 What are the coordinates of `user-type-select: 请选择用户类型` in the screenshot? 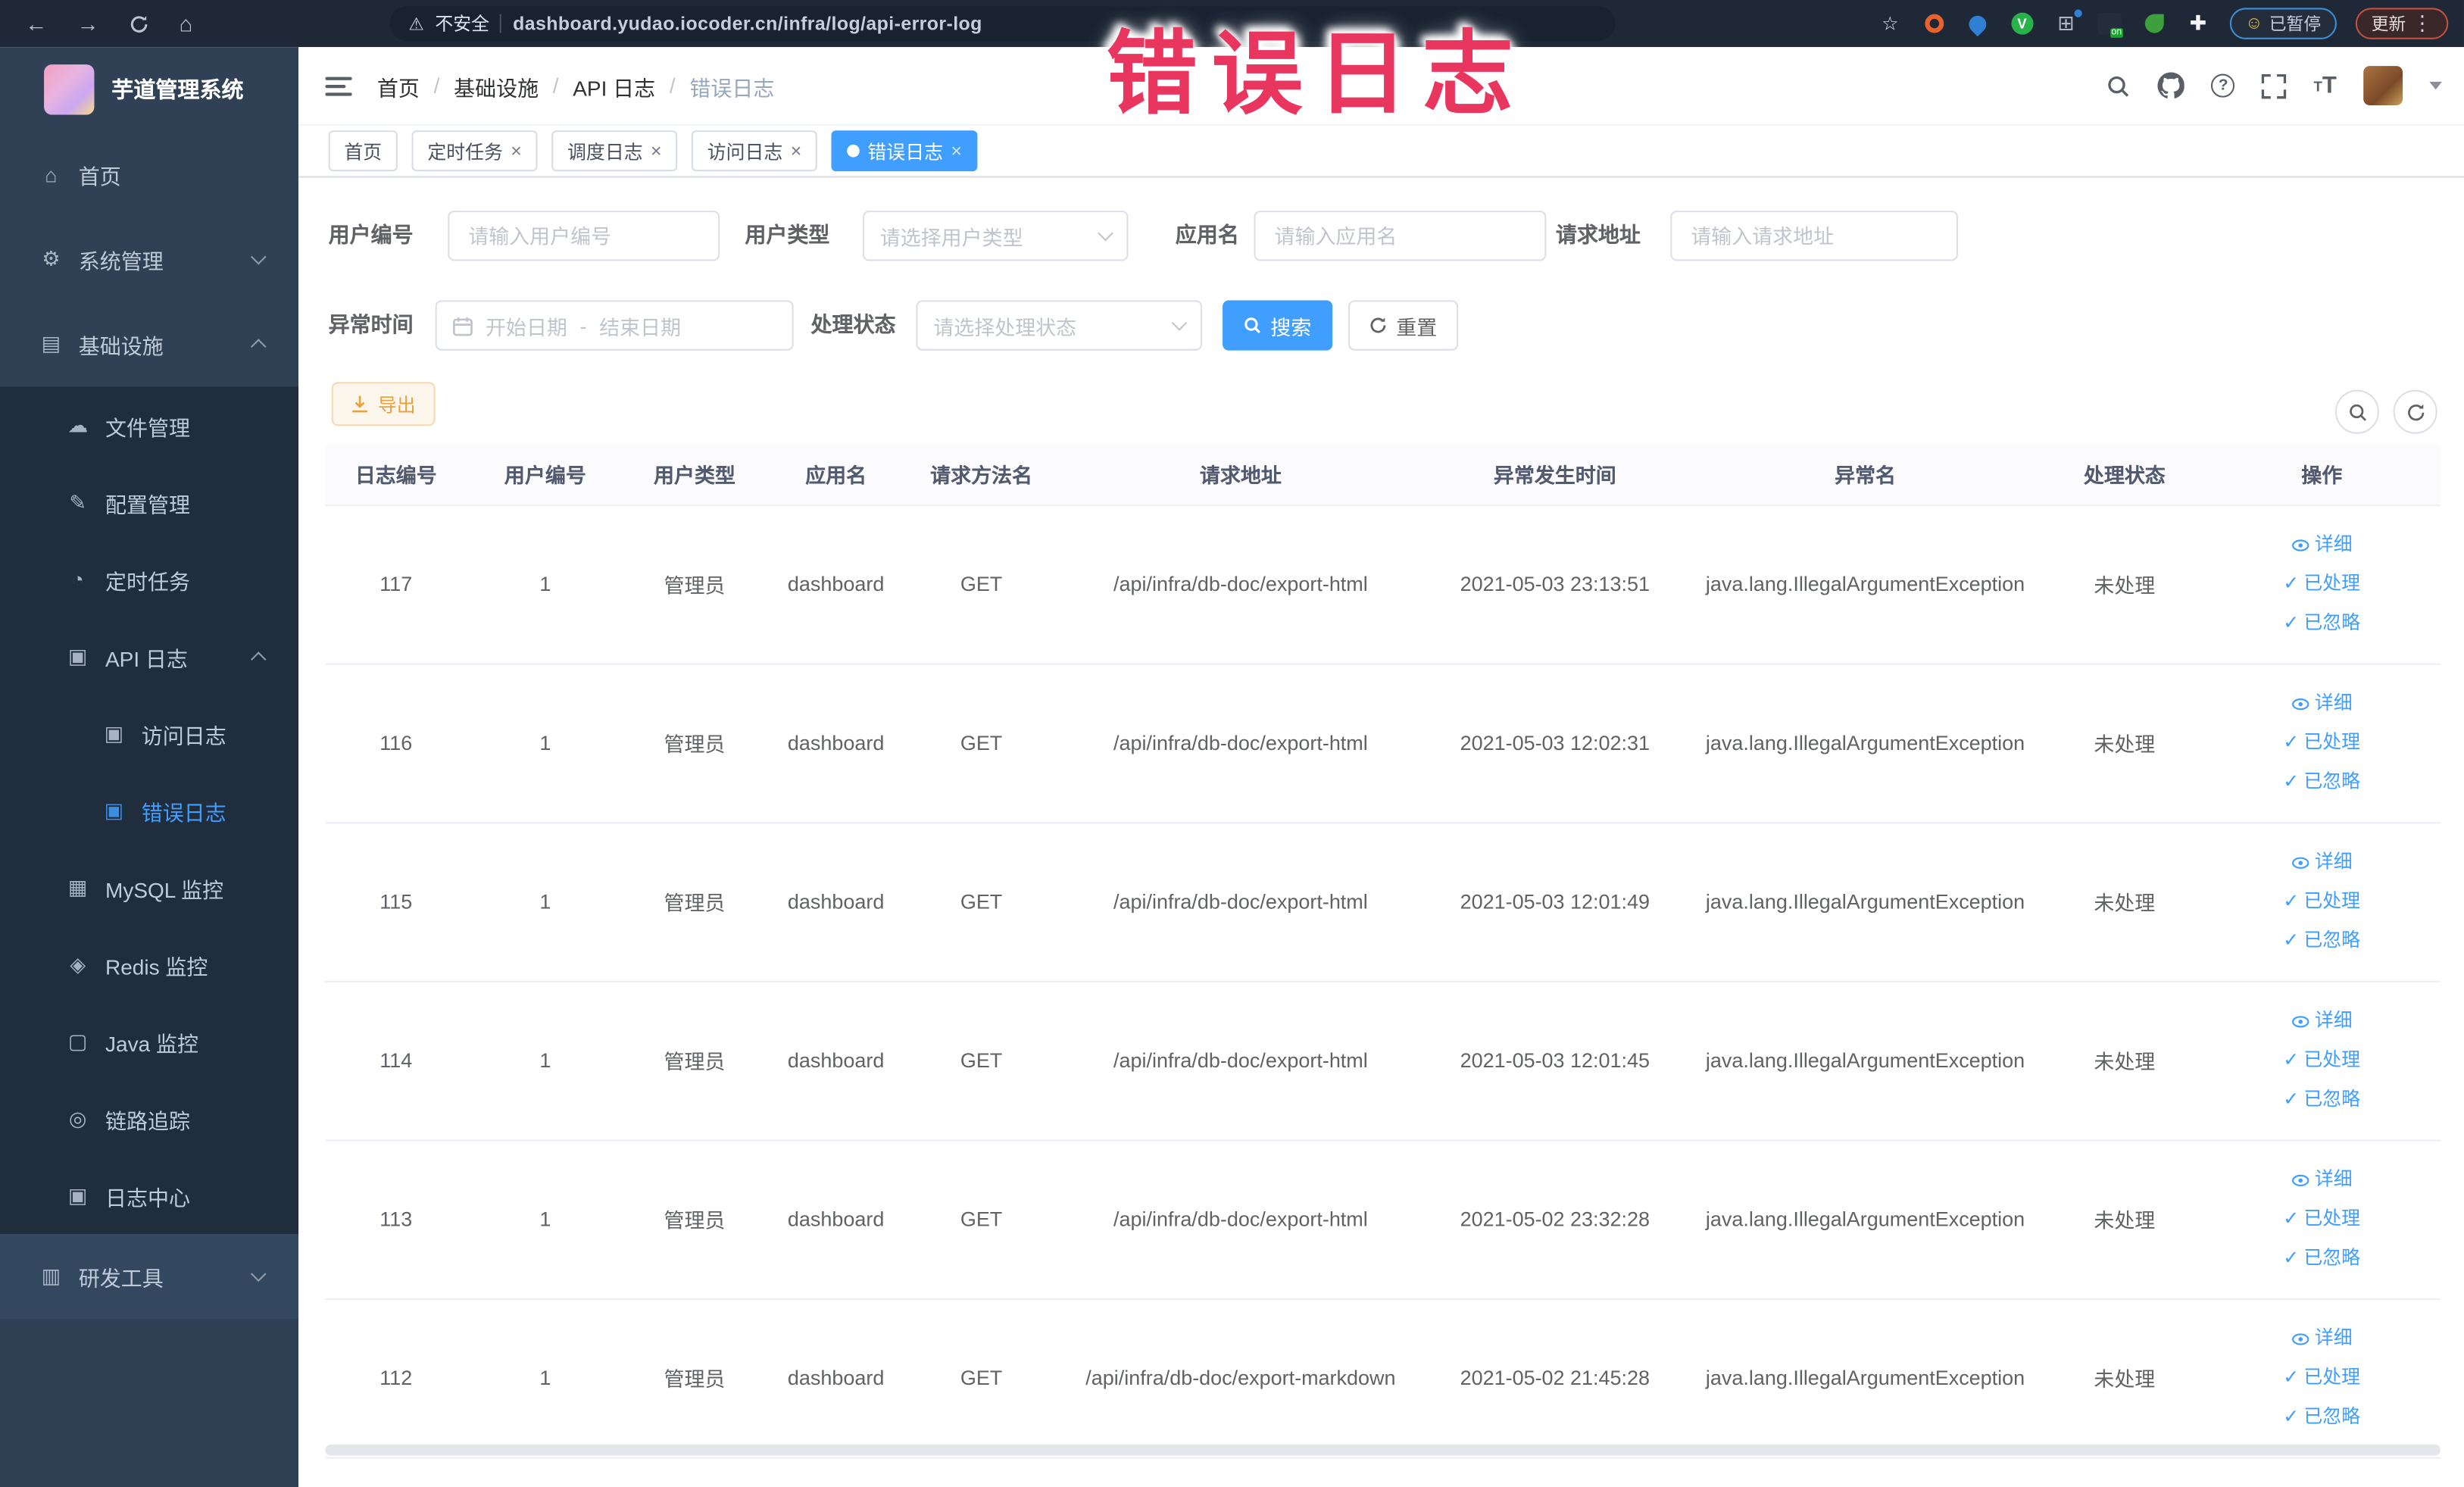 It's located at (995, 236).